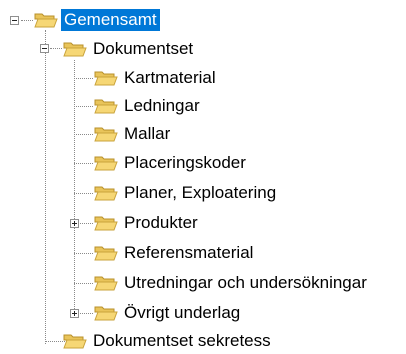 The width and height of the screenshot is (406, 354). I want to click on tree-node-placeringskoder: Placeringskoder, so click(171, 163).